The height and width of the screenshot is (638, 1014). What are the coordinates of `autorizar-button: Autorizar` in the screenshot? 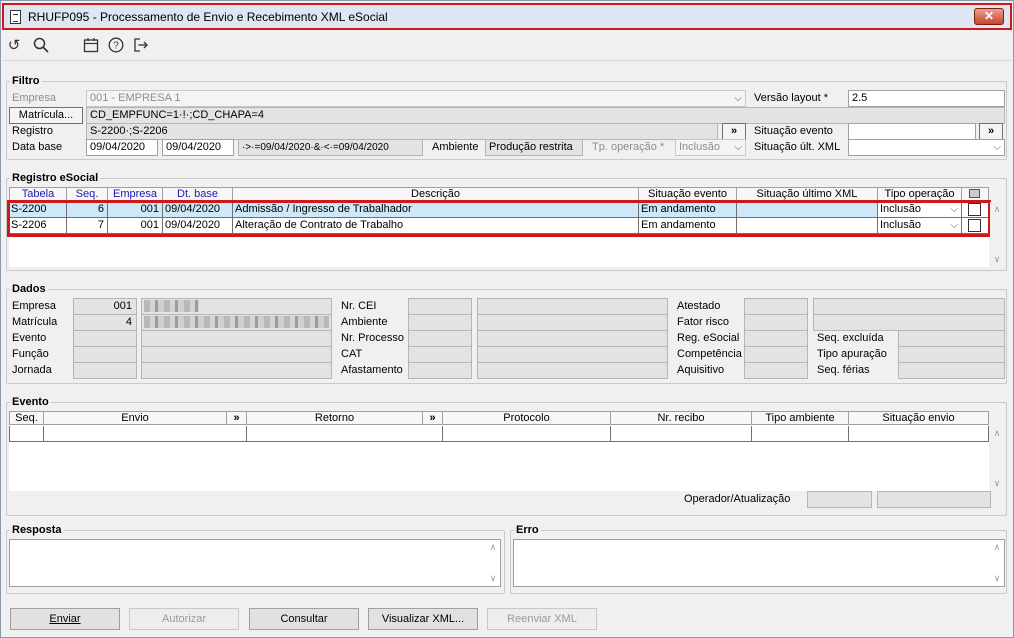 It's located at (184, 619).